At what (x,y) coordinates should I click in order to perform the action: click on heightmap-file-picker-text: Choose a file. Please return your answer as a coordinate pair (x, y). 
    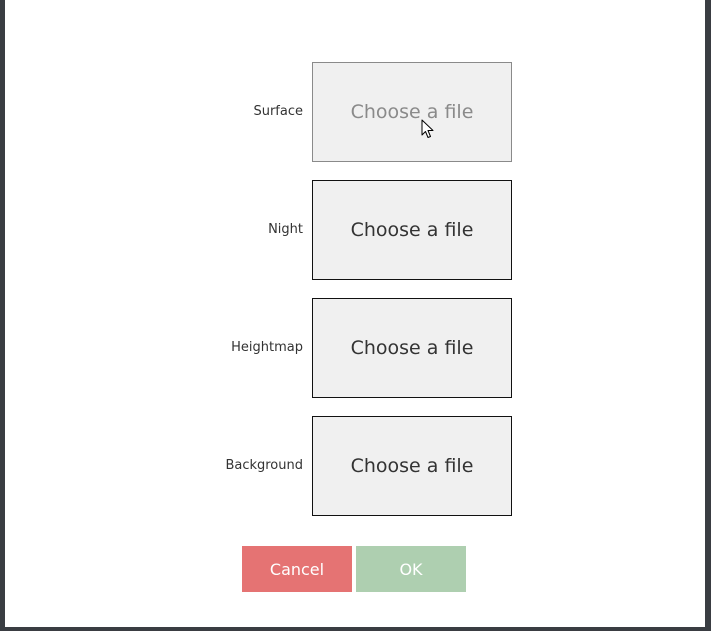
    Looking at the image, I should click on (412, 348).